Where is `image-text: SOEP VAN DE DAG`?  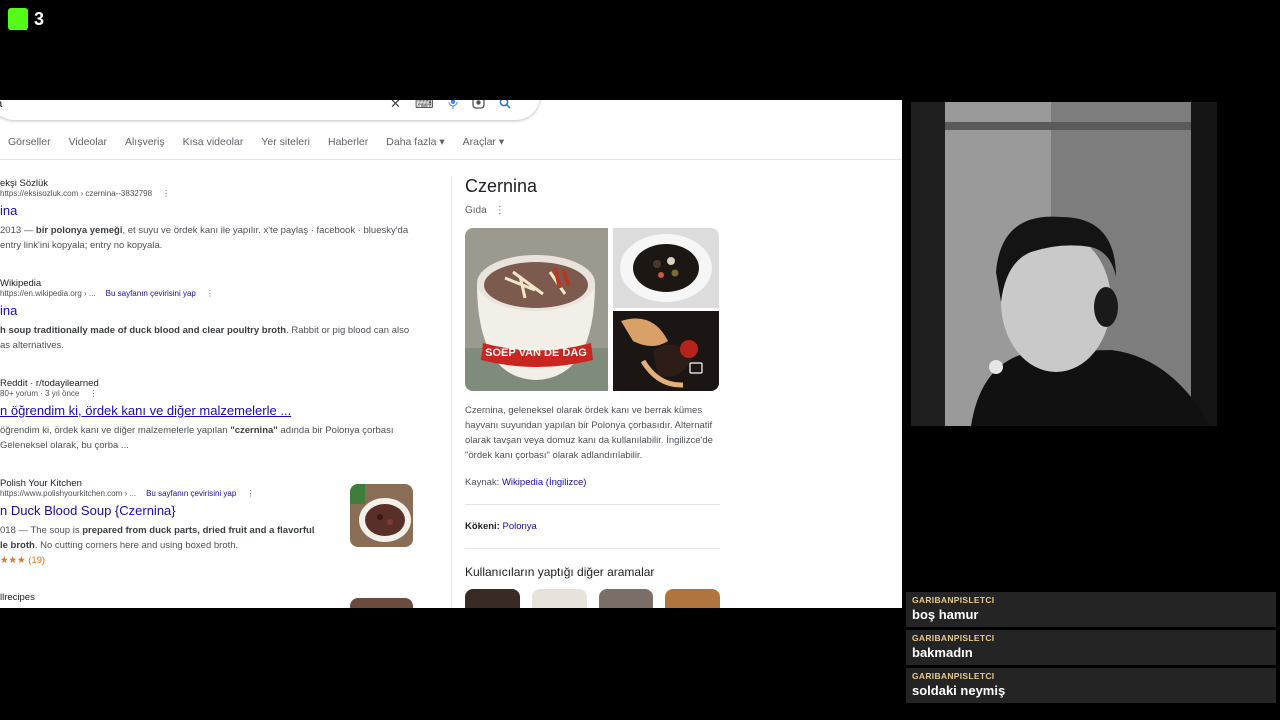 image-text: SOEP VAN DE DAG is located at coordinates (536, 353).